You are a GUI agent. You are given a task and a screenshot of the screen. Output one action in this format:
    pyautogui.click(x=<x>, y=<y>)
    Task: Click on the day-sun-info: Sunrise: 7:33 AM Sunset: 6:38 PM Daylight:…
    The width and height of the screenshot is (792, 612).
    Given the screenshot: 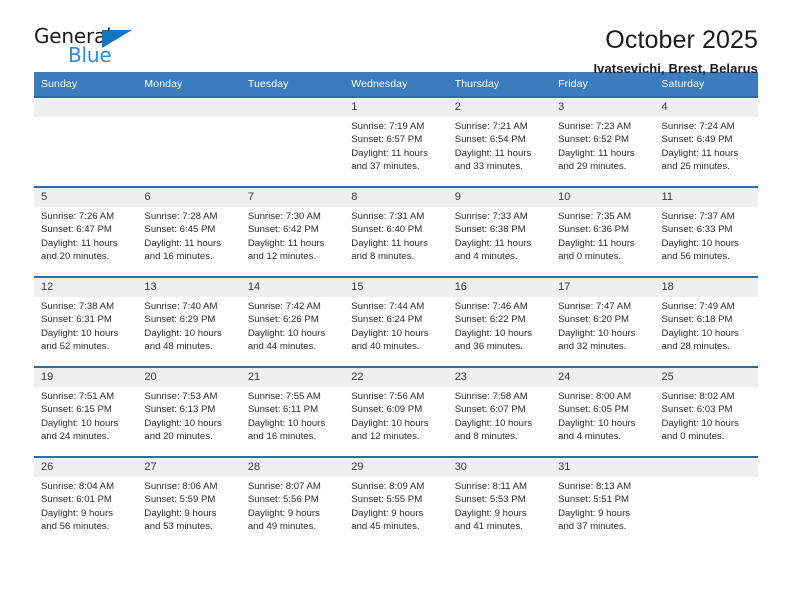 What is the action you would take?
    pyautogui.click(x=499, y=235)
    